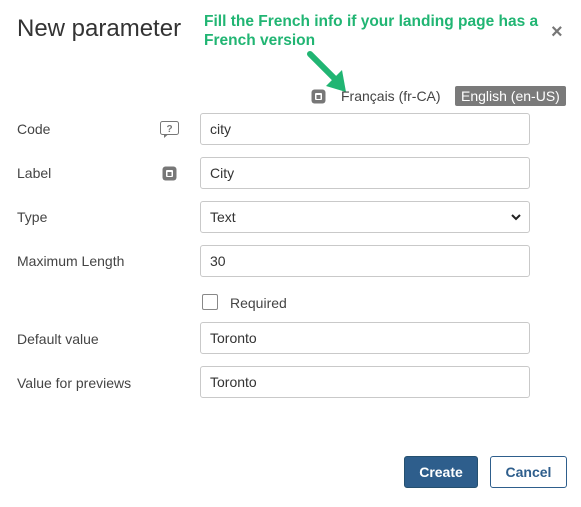  Describe the element at coordinates (318, 96) in the screenshot. I see `language-lock-icon` at that location.